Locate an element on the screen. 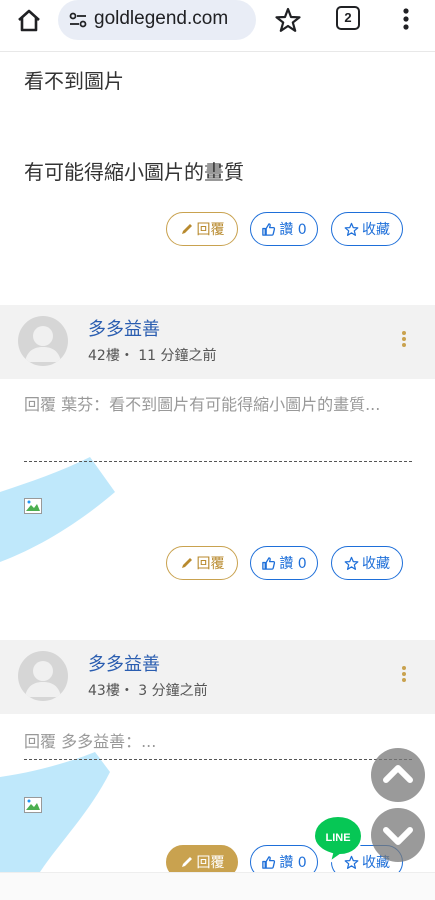 The image size is (435, 900). tabs-icon: 2 is located at coordinates (348, 18).